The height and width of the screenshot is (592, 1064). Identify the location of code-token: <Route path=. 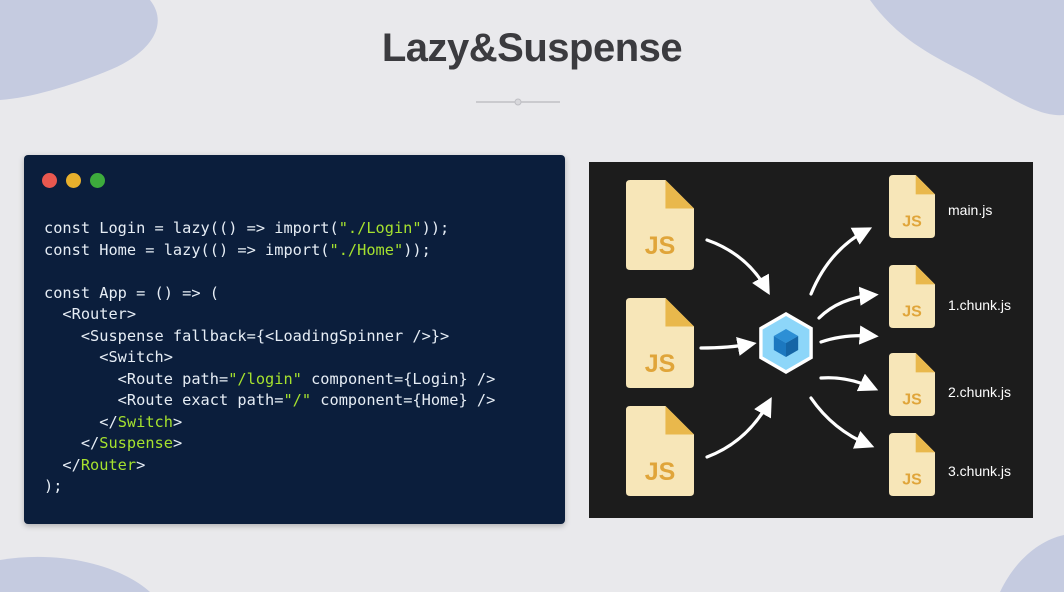
(136, 378).